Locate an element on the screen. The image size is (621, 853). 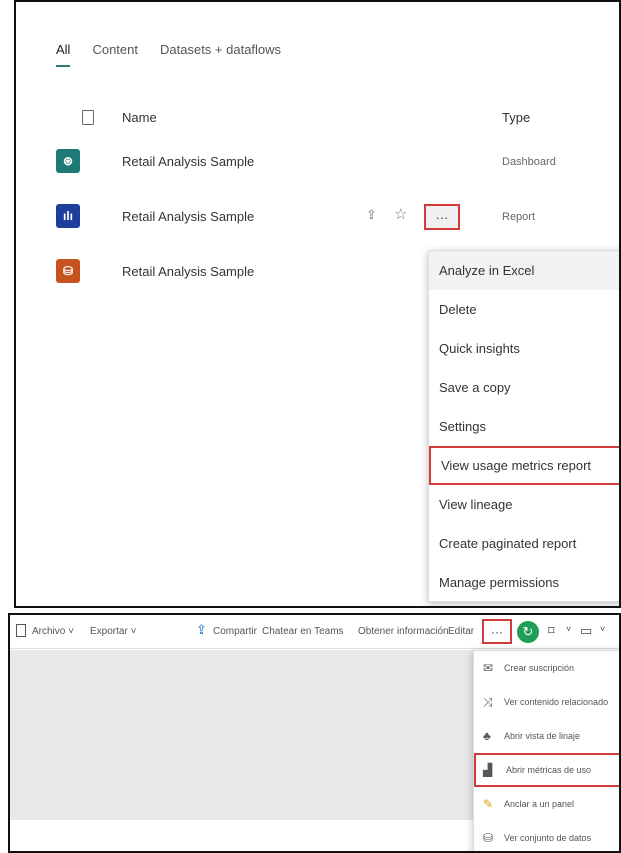
menu-item-view-dataset: ⛁ Ver conjunto de datos is located at coordinates (546, 836).